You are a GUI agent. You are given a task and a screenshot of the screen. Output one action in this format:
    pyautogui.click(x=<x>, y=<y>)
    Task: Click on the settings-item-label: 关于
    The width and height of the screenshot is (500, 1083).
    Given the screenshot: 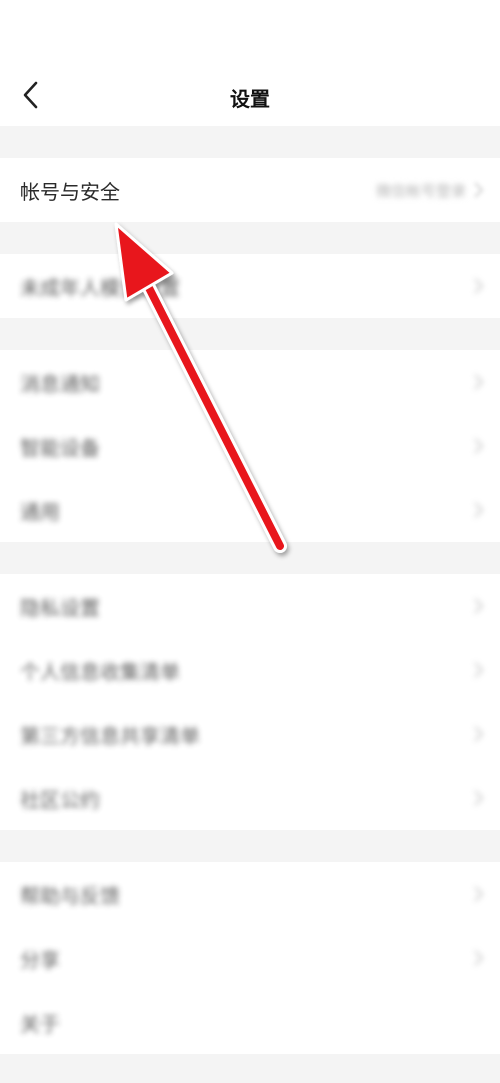 What is the action you would take?
    pyautogui.click(x=40, y=1023)
    